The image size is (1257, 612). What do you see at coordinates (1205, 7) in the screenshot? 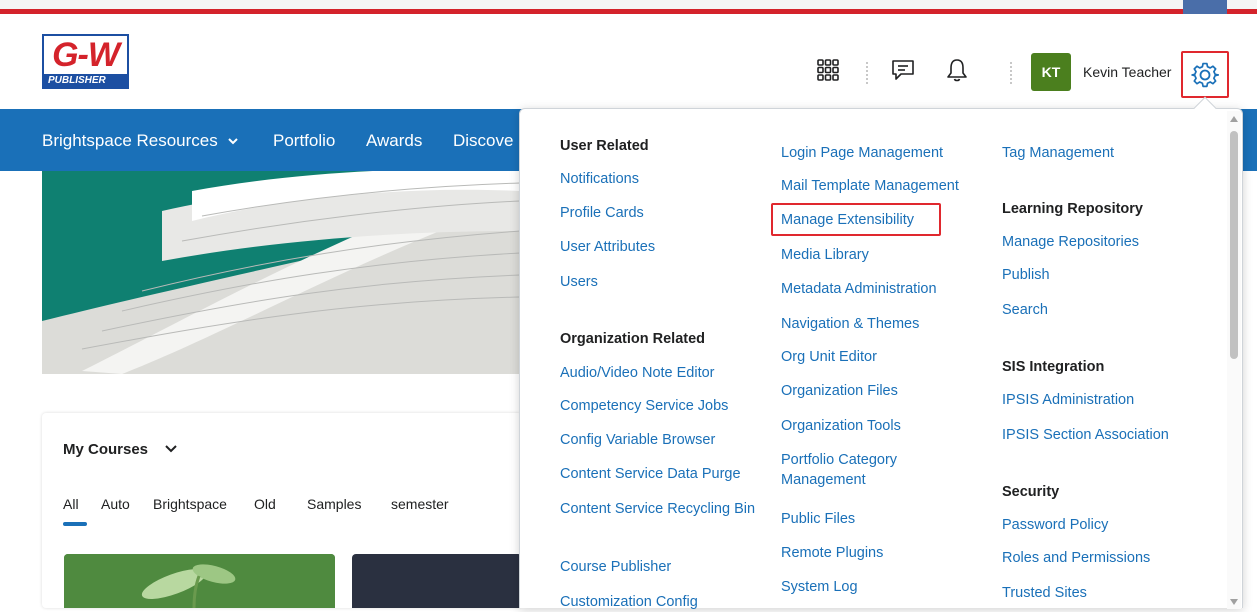
I see `top-chip` at bounding box center [1205, 7].